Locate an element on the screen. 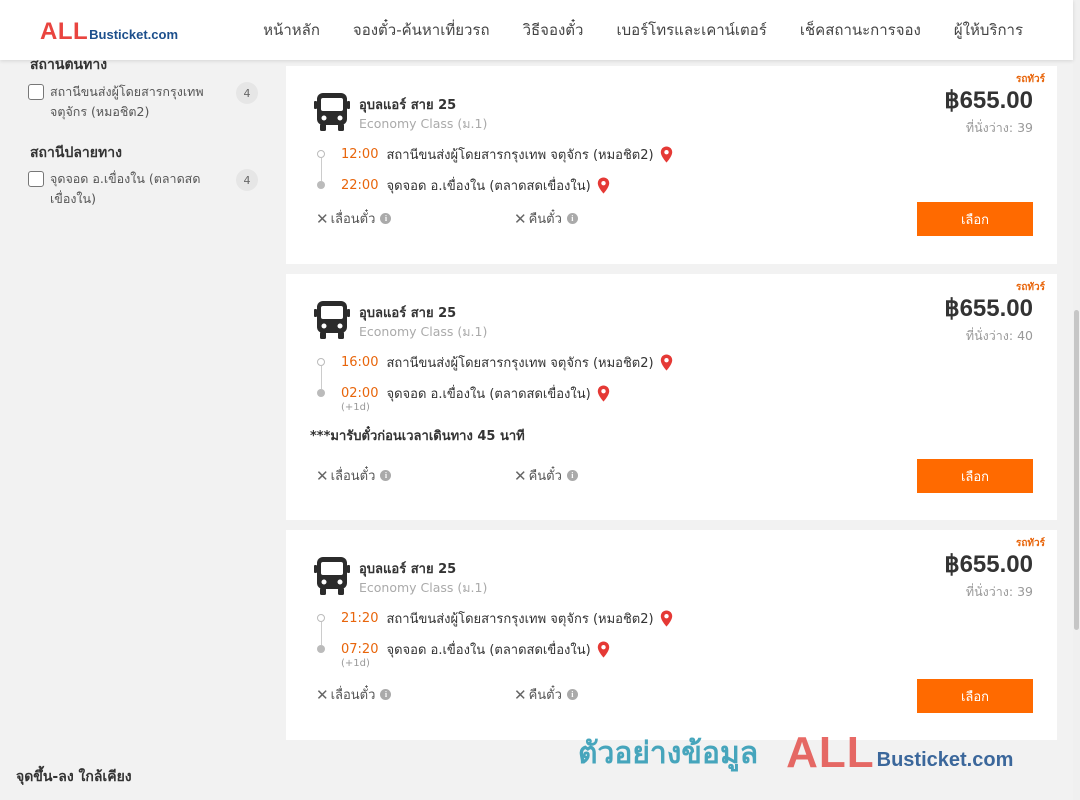 The width and height of the screenshot is (1080, 800). destination-checkbox is located at coordinates (36, 179).